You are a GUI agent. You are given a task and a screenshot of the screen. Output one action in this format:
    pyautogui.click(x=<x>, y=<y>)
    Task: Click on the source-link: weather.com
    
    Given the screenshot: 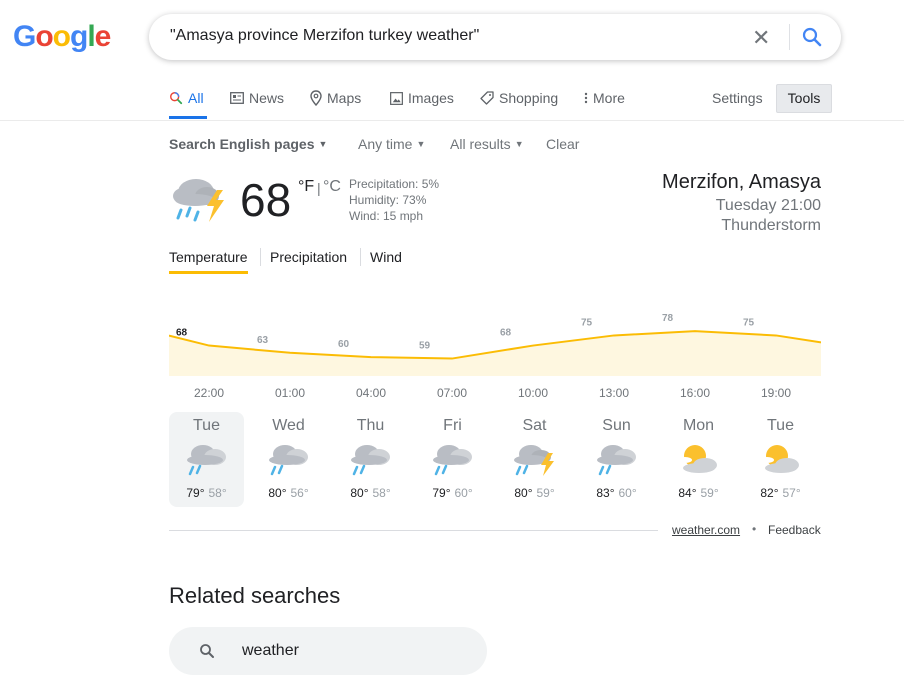 What is the action you would take?
    pyautogui.click(x=706, y=530)
    